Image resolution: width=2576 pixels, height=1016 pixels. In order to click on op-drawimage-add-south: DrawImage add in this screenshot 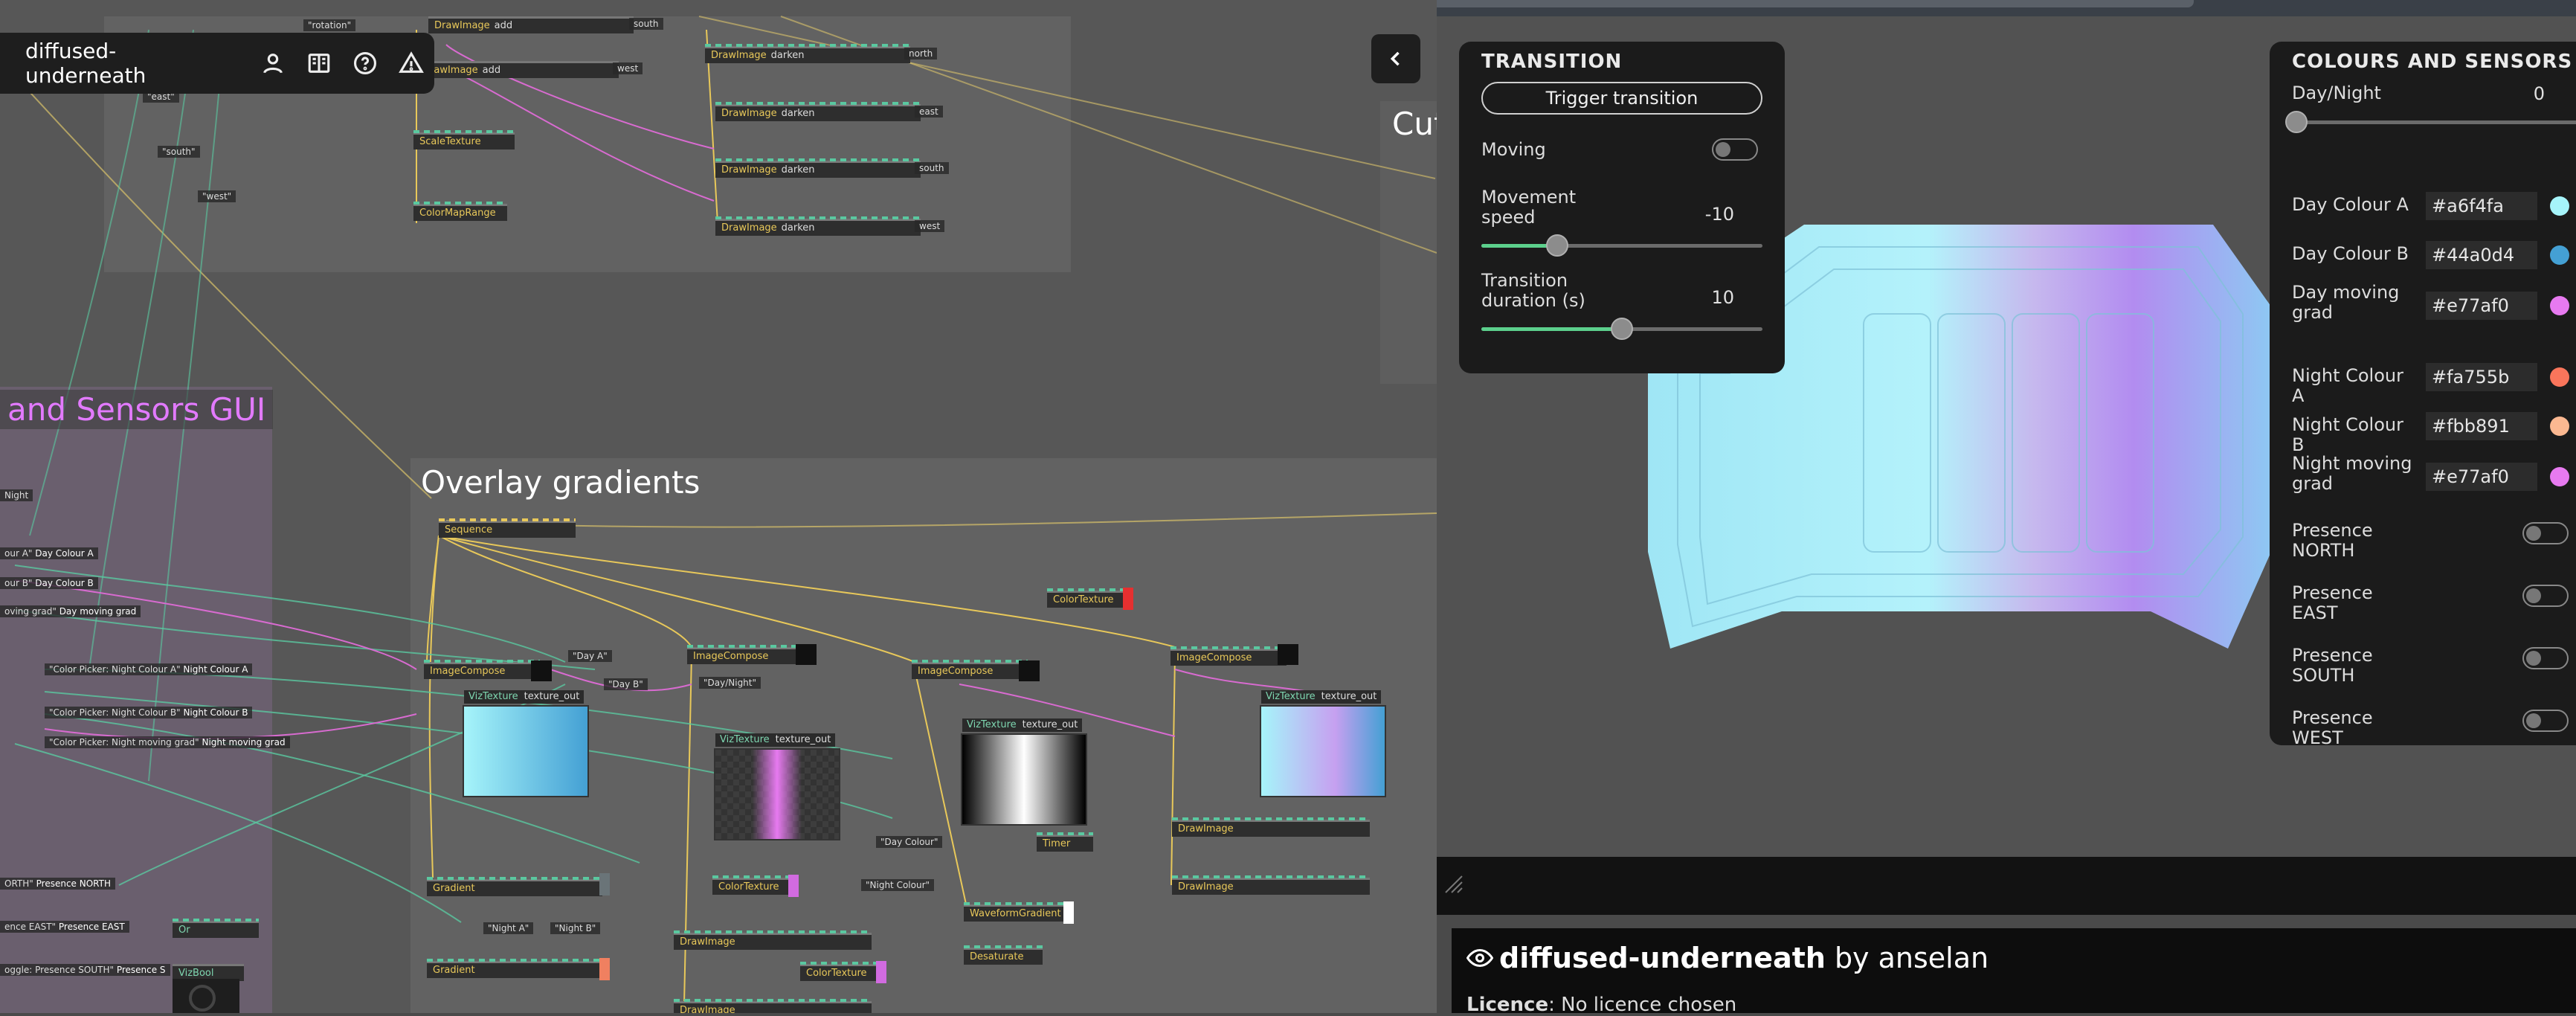, I will do `click(531, 24)`.